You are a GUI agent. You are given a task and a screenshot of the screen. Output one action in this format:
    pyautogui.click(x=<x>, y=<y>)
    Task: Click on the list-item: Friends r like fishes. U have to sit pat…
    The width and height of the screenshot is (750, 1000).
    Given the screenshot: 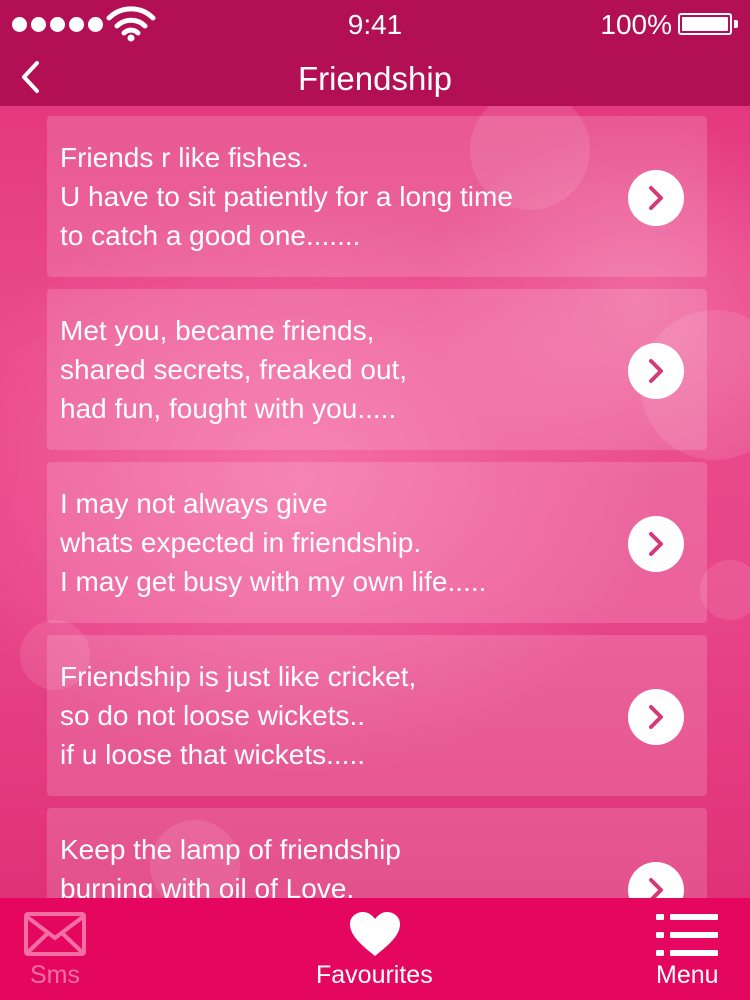 What is the action you would take?
    pyautogui.click(x=377, y=196)
    